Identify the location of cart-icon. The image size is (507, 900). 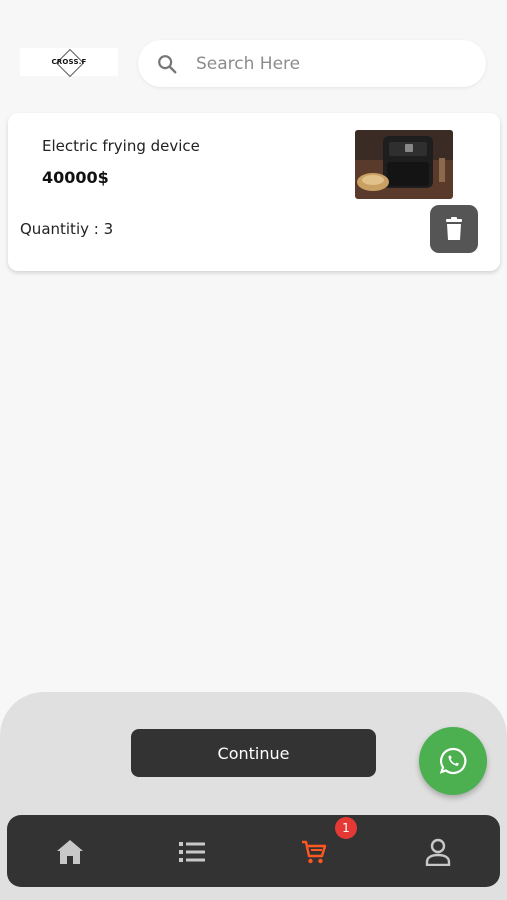
(314, 852).